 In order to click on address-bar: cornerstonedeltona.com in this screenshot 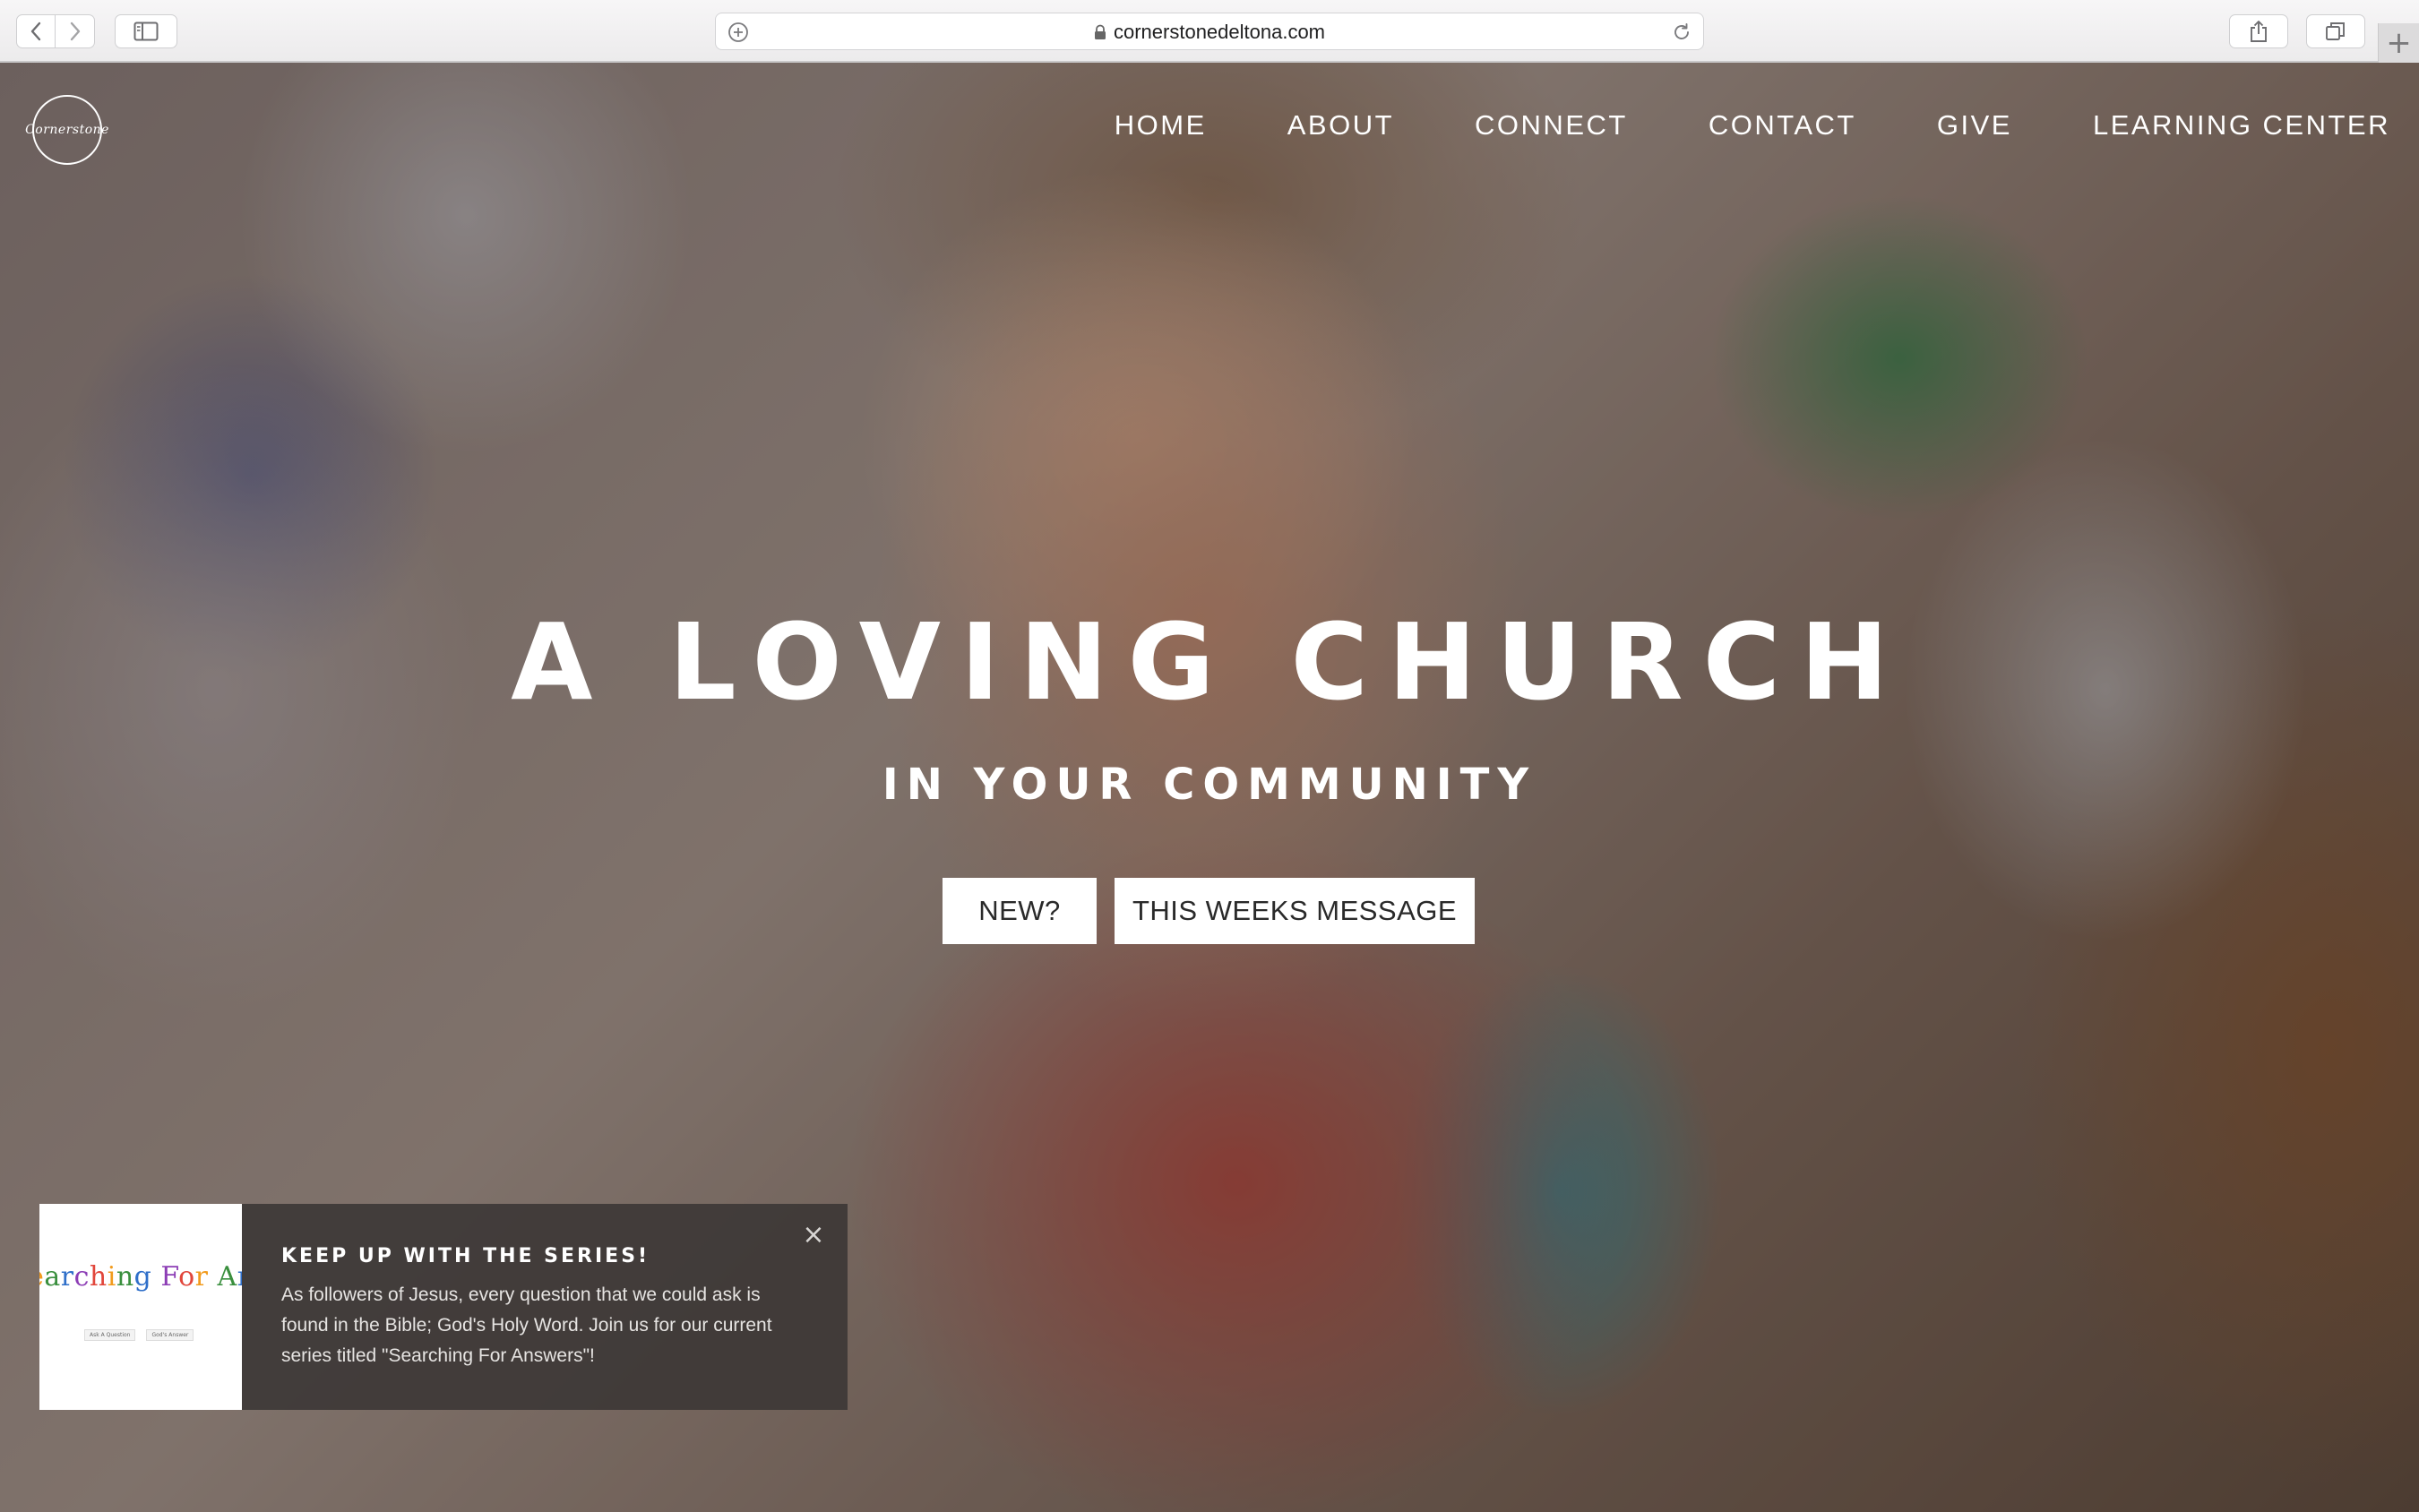, I will do `click(1209, 32)`.